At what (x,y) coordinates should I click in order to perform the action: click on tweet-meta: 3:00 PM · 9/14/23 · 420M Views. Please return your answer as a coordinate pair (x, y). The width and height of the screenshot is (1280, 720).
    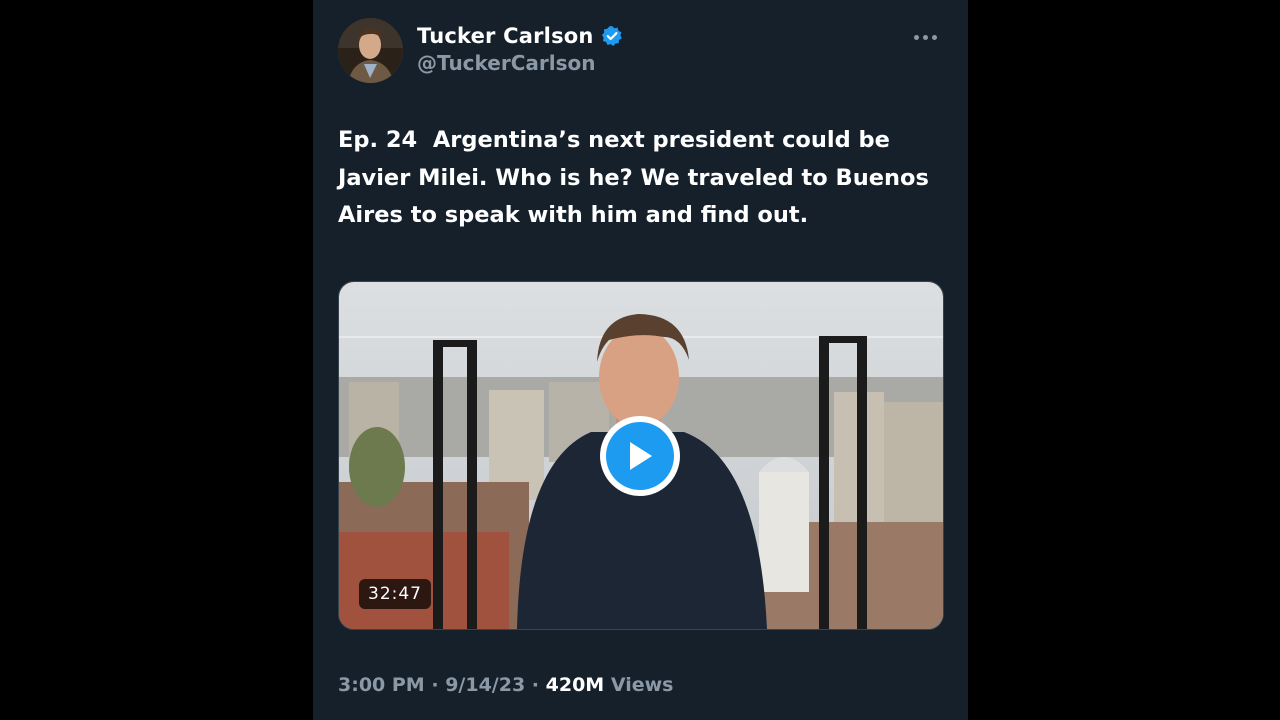
    Looking at the image, I should click on (505, 685).